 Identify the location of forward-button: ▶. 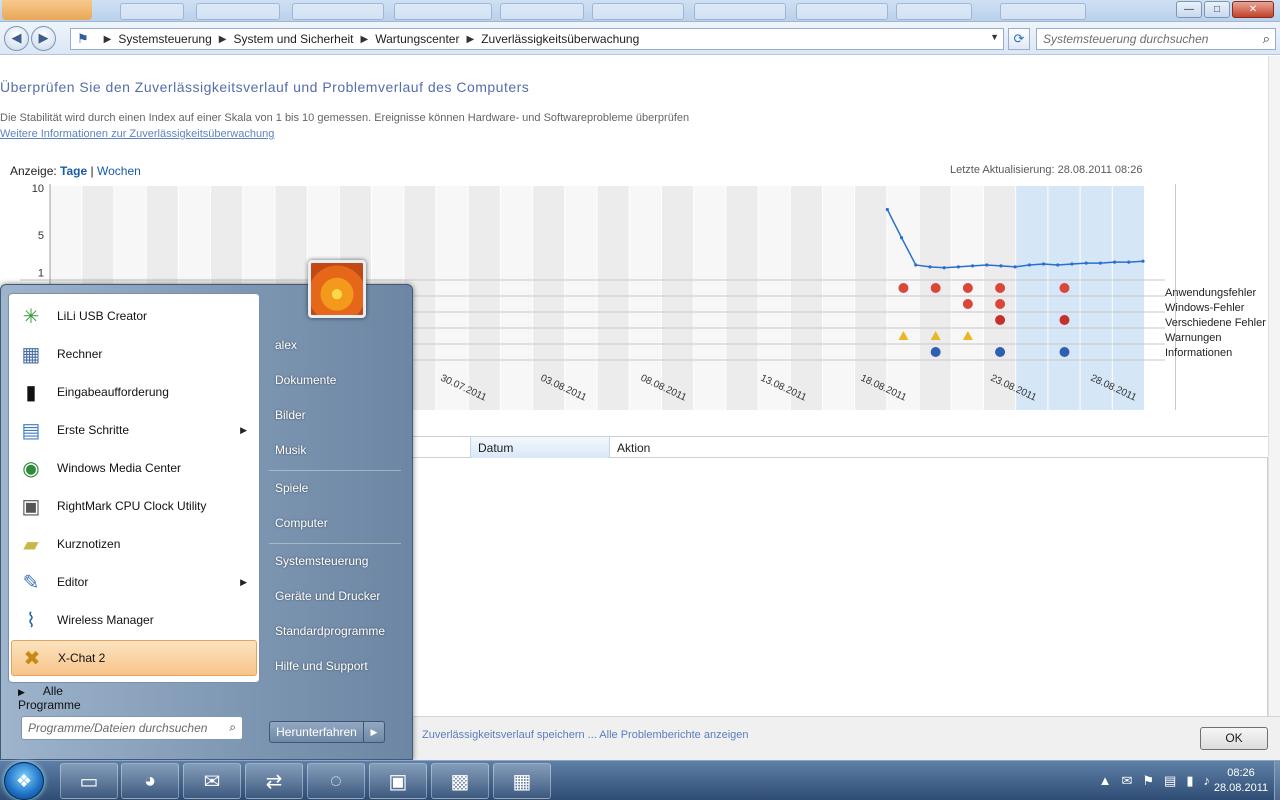
(43, 38).